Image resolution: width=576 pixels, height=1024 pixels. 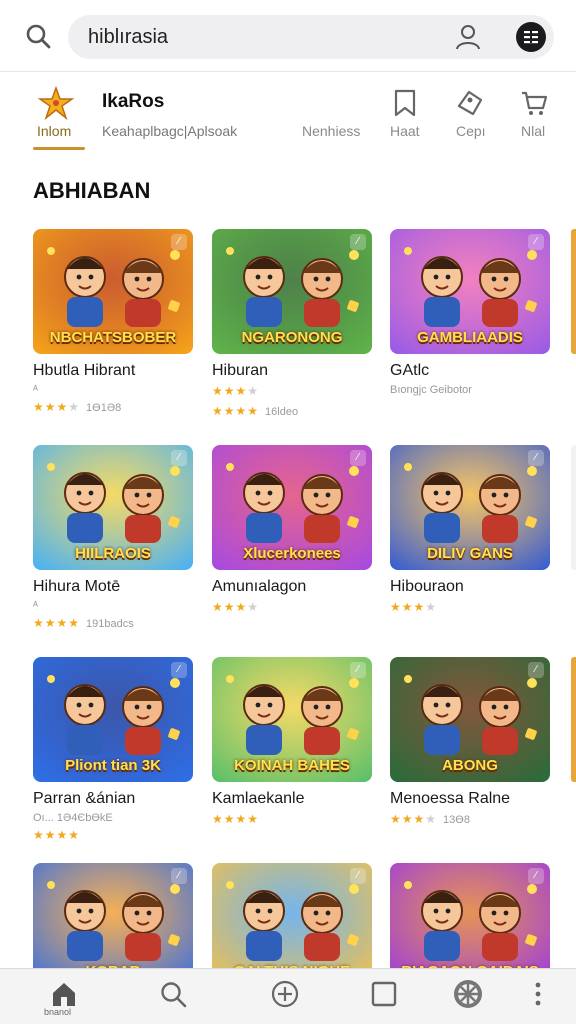 I want to click on menu-icon, so click(x=531, y=37).